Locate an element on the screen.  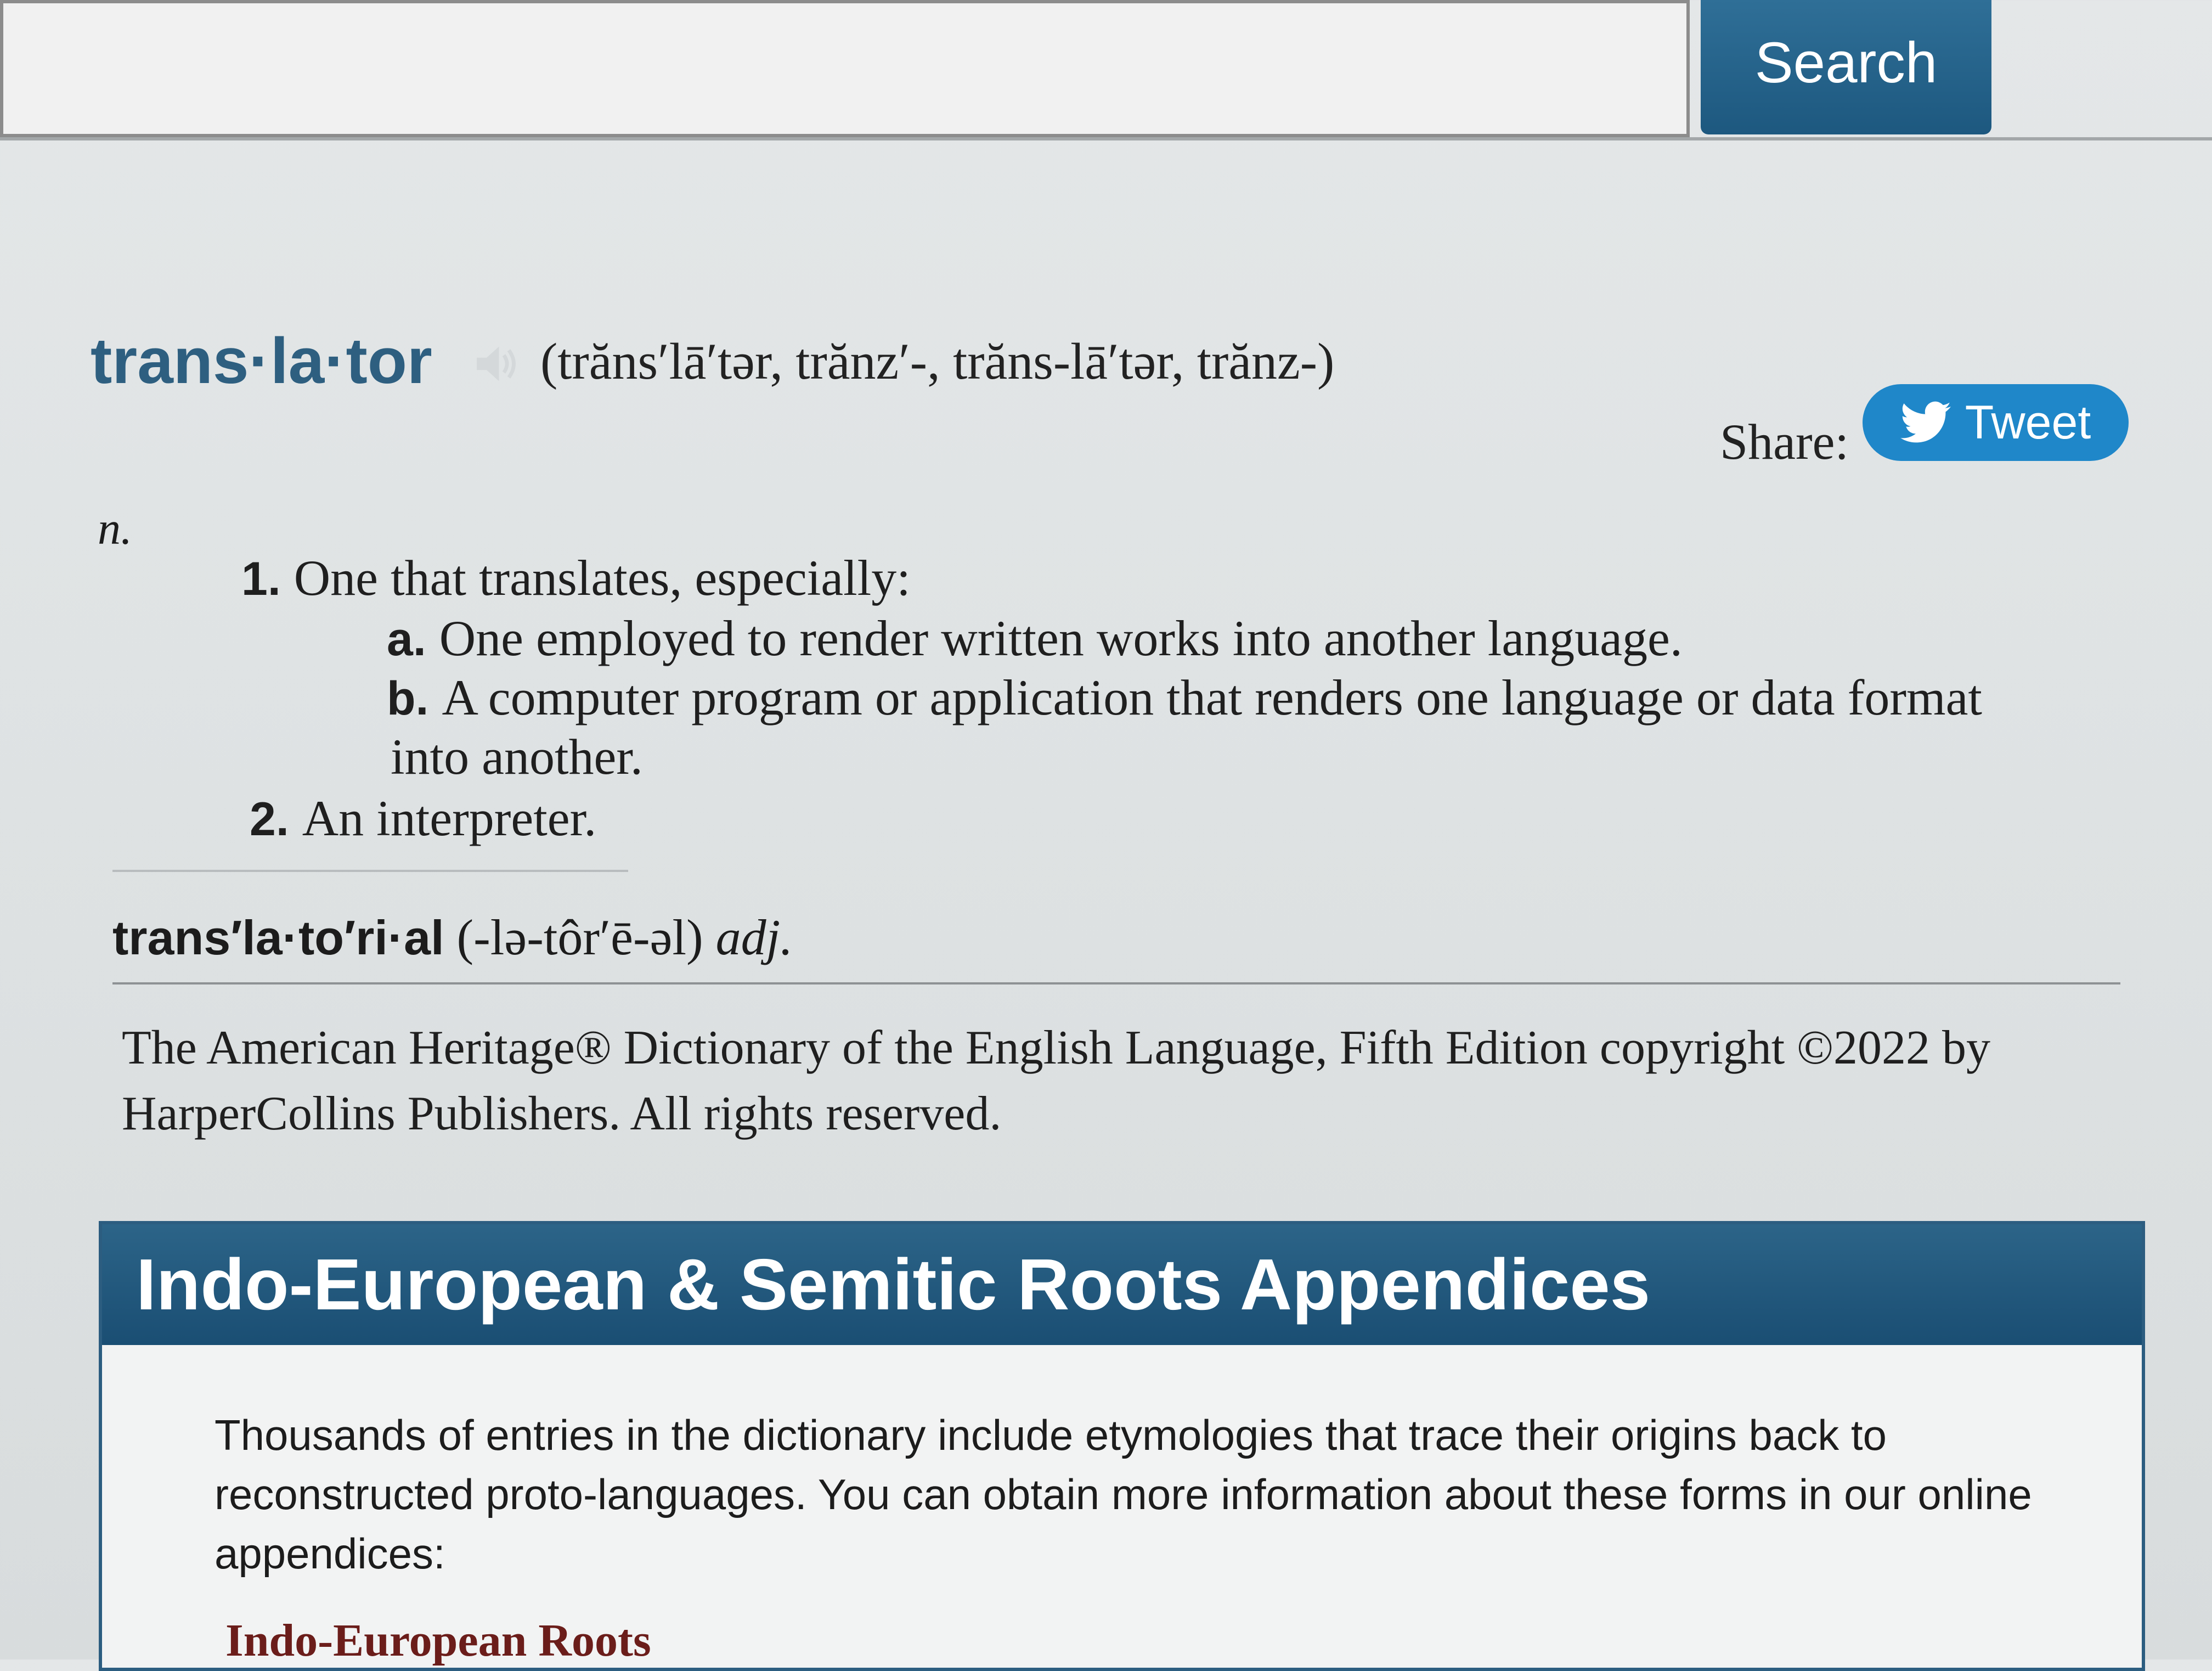
twitter-bird-icon is located at coordinates (1926, 422).